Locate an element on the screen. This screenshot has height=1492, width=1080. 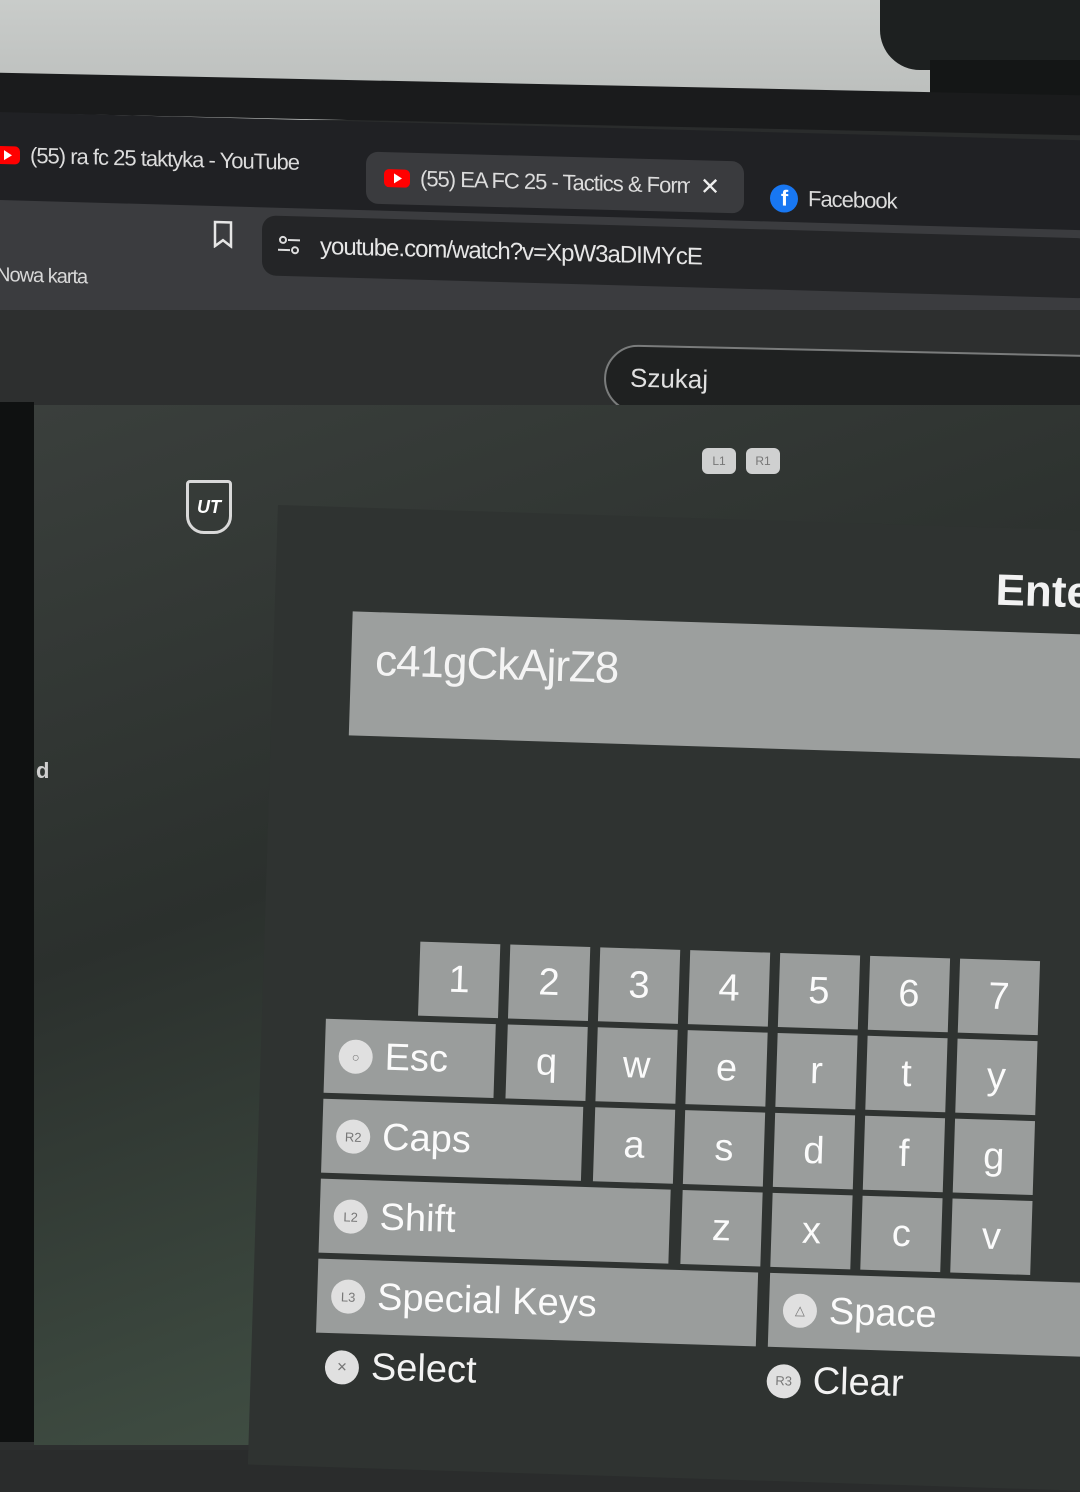
text-entry-field: c41gCkAjrZ8 is located at coordinates (714, 685).